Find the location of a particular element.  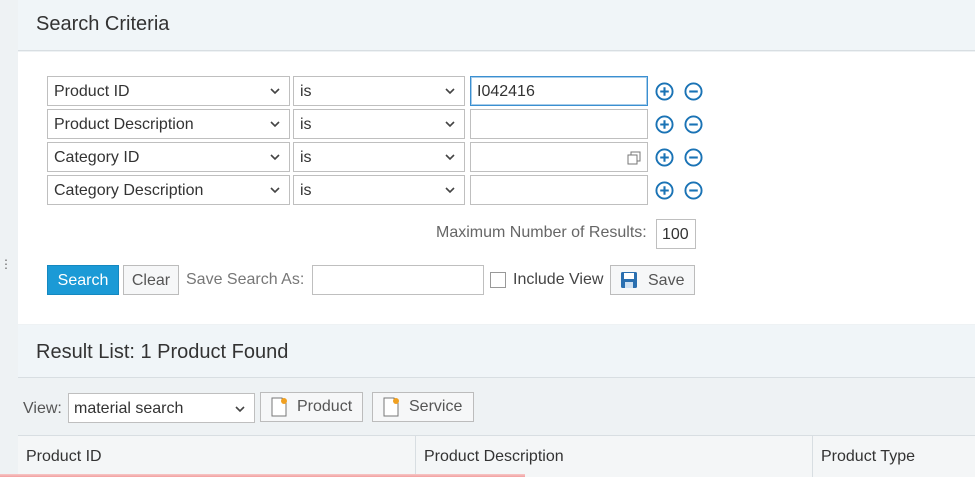

criteria-value-input: I042416 is located at coordinates (559, 91).